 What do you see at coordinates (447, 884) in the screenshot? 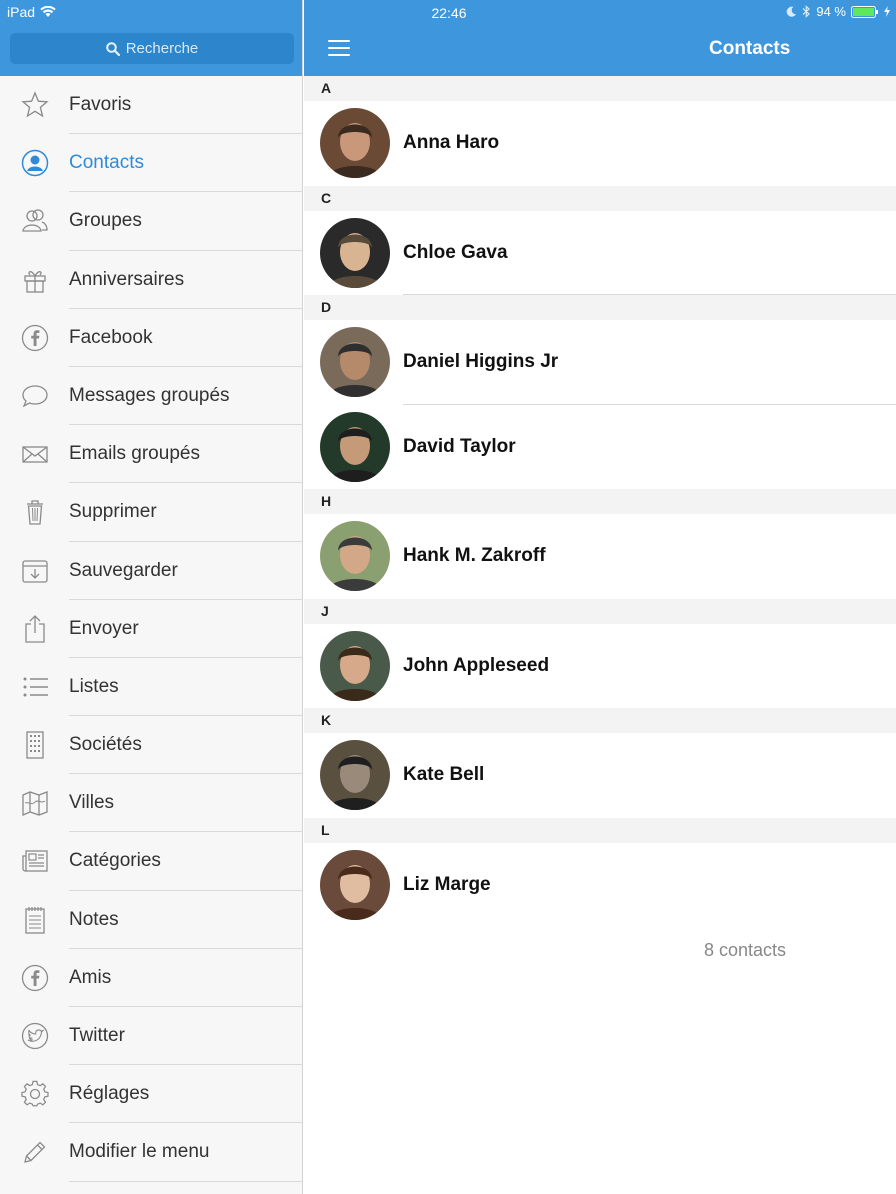
I see `contact-name: Liz Marge` at bounding box center [447, 884].